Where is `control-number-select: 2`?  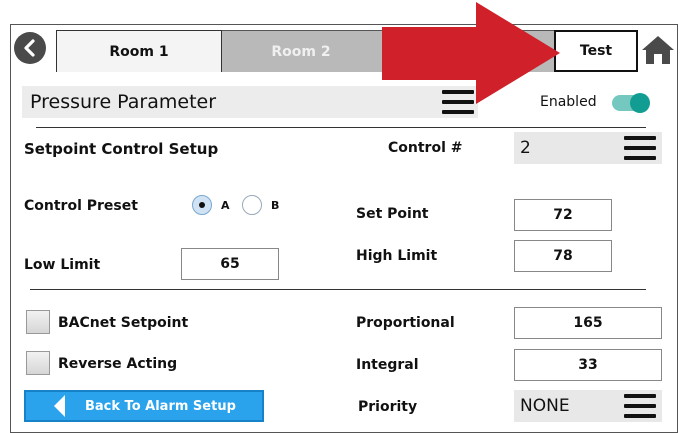
control-number-select: 2 is located at coordinates (588, 148).